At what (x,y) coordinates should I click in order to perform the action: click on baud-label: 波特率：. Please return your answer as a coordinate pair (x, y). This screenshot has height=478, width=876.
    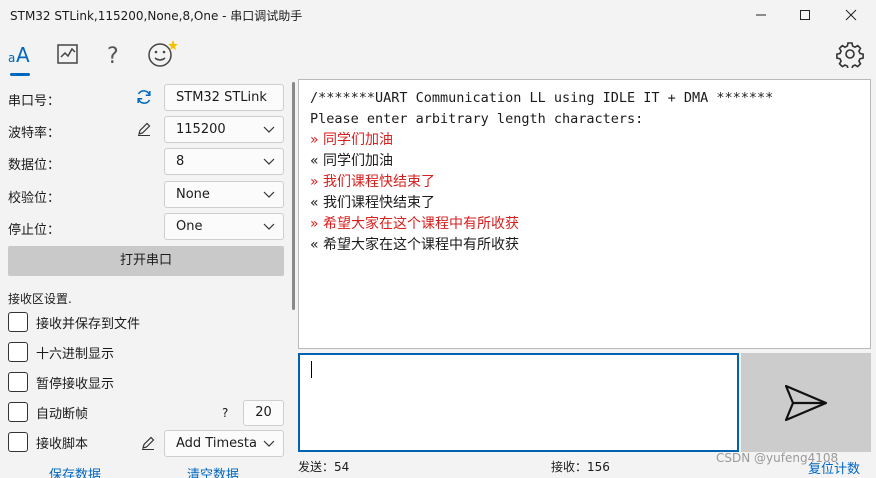
    Looking at the image, I should click on (34, 133).